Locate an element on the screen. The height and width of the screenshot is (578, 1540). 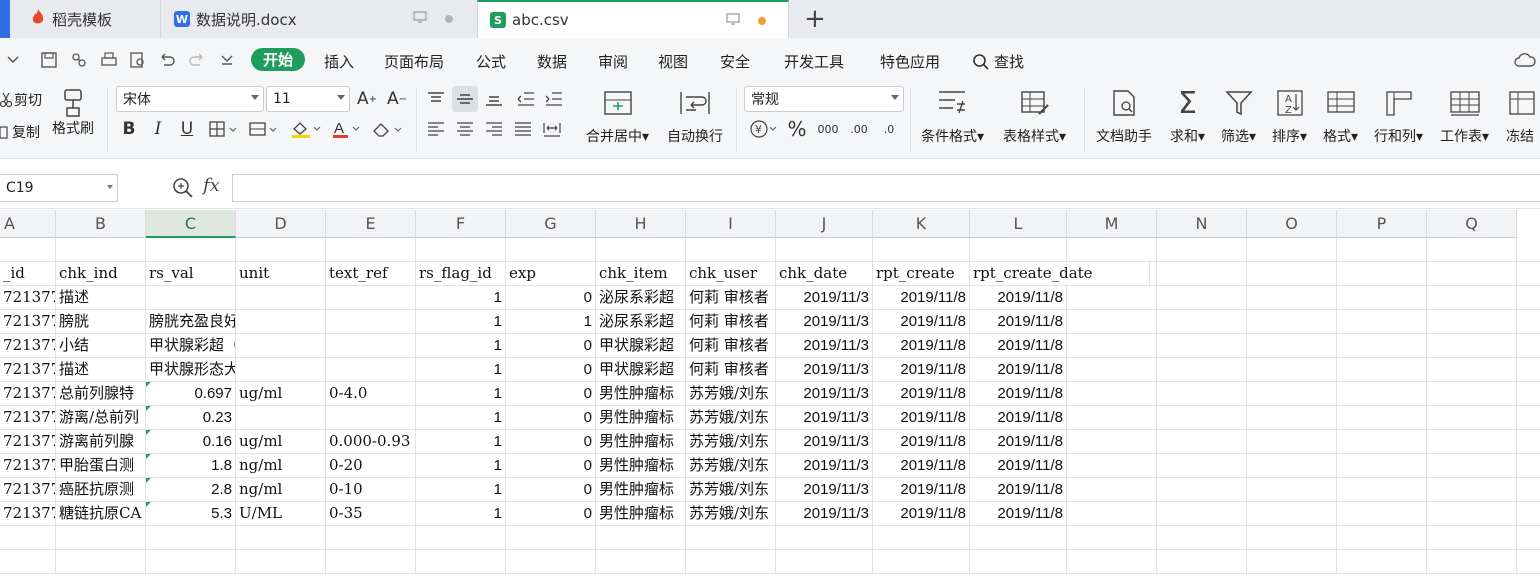
number-format-select: 常规 is located at coordinates (824, 99).